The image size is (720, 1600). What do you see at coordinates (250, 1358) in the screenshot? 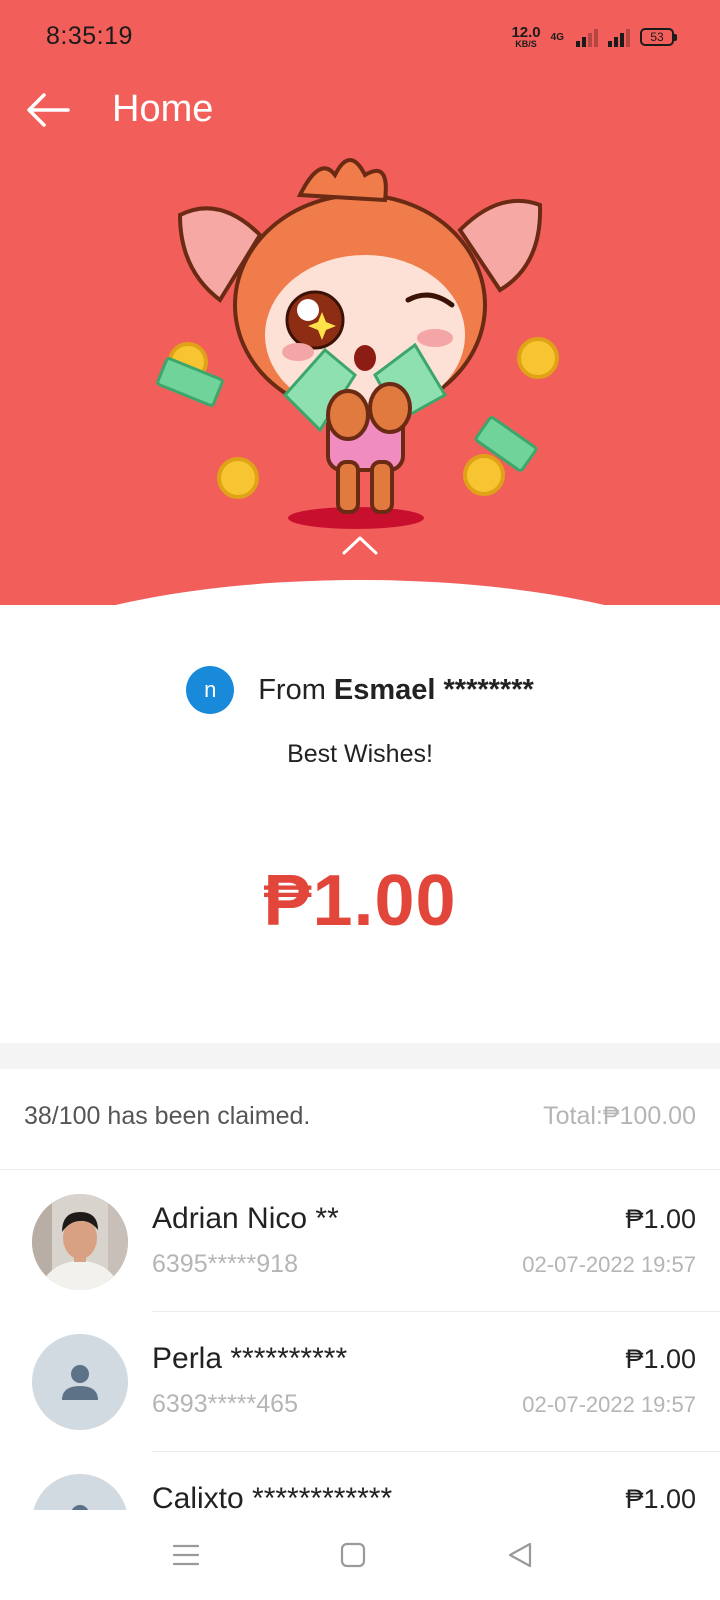
I see `claimer-name: Perla **********` at bounding box center [250, 1358].